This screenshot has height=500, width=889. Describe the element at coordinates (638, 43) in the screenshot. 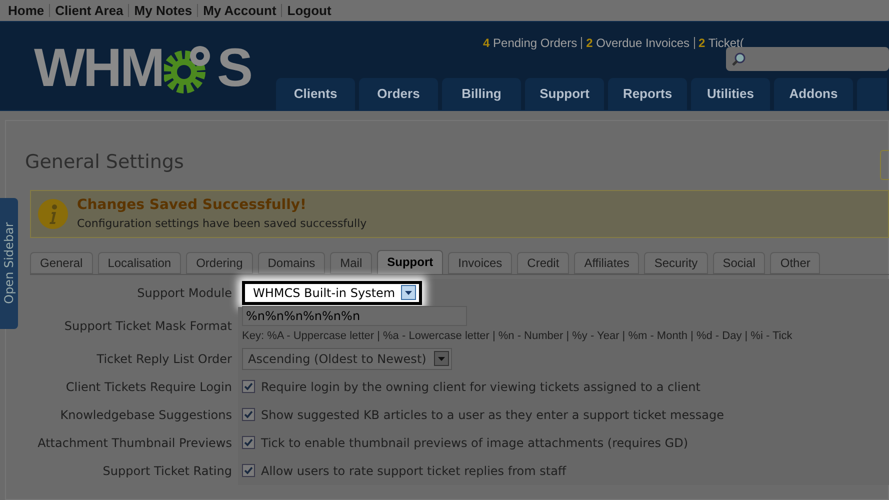

I see `stat-link: 2 Overdue Invoices` at that location.